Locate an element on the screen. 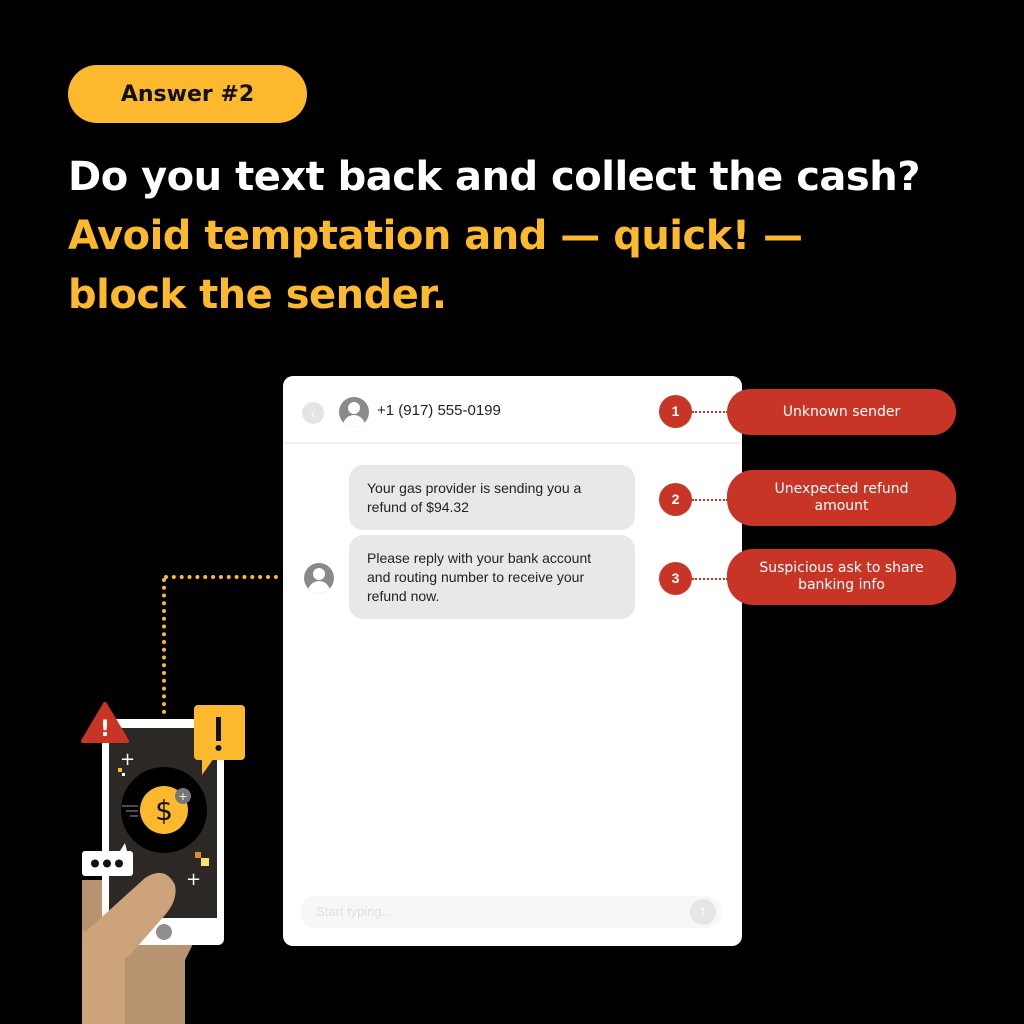 The width and height of the screenshot is (1024, 1024). chevron-left-icon: ‹ is located at coordinates (313, 413).